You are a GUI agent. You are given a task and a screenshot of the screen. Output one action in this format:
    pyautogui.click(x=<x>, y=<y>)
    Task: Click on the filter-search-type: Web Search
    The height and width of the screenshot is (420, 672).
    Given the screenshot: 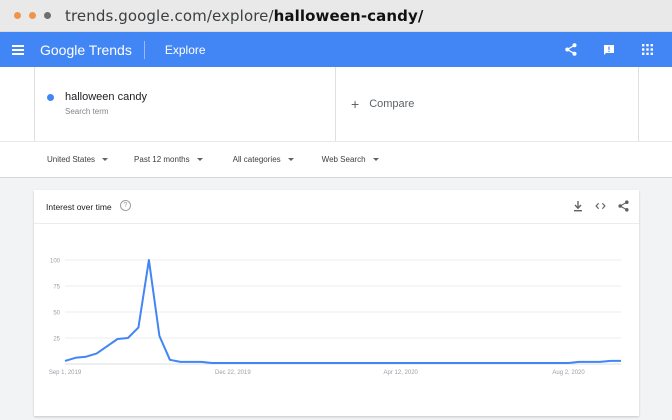 What is the action you would take?
    pyautogui.click(x=350, y=159)
    